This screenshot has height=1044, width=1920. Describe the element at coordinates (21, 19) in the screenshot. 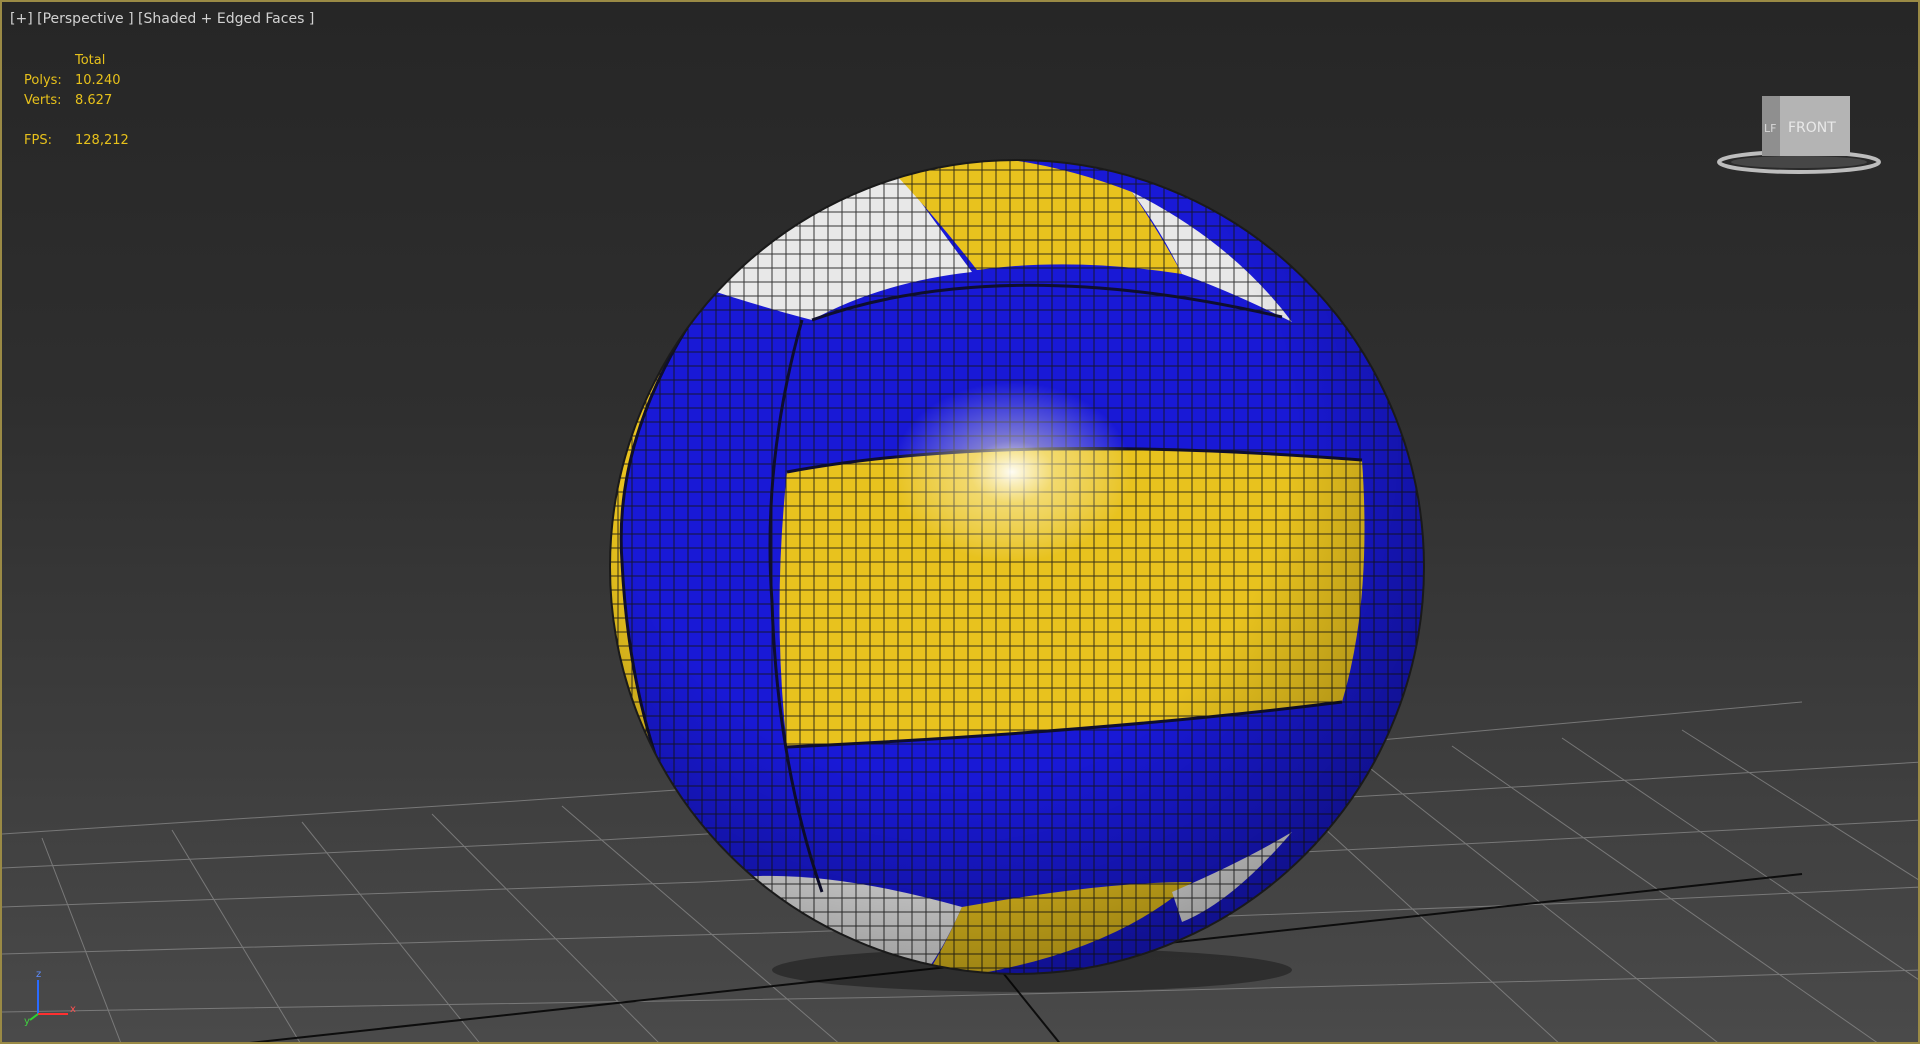

I see `viewport-menu-button: [+]` at that location.